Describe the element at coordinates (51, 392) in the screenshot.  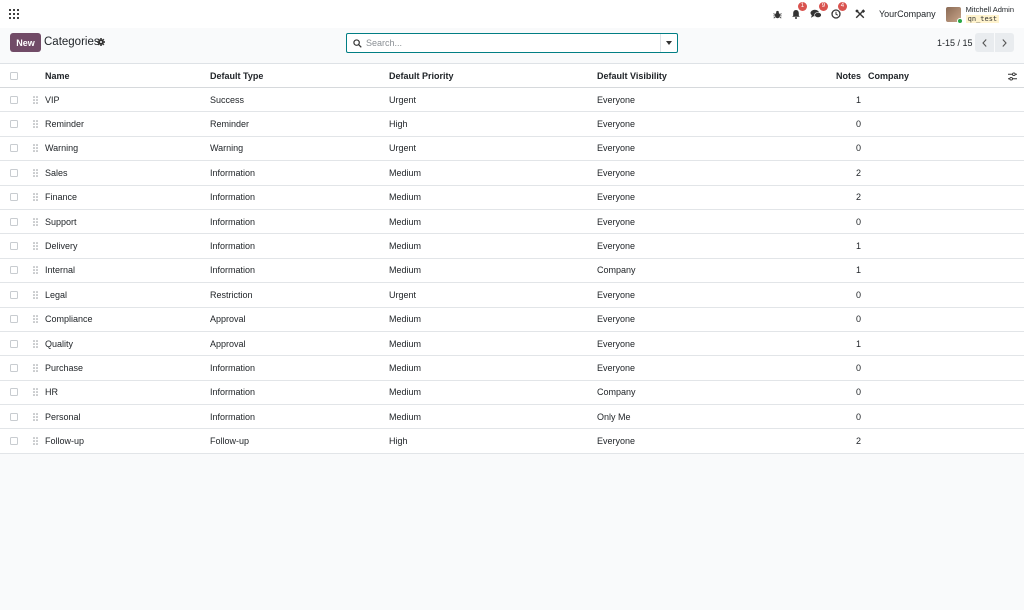
I see `cell-name: HR` at that location.